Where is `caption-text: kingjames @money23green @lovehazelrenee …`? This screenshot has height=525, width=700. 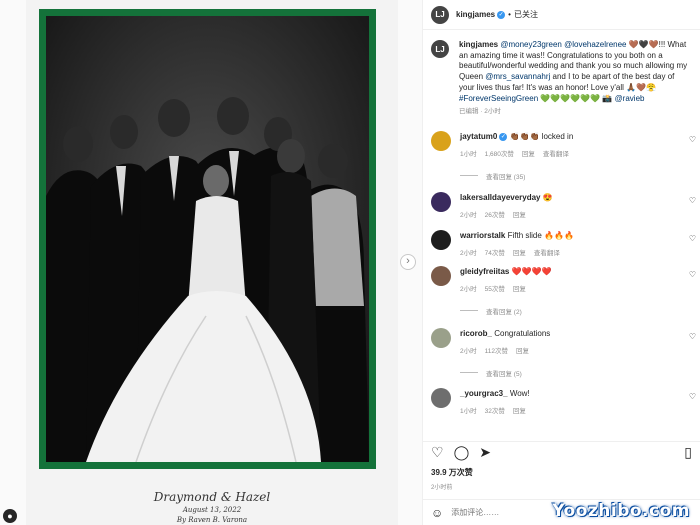 caption-text: kingjames @money23green @lovehazelrenee … is located at coordinates (574, 79).